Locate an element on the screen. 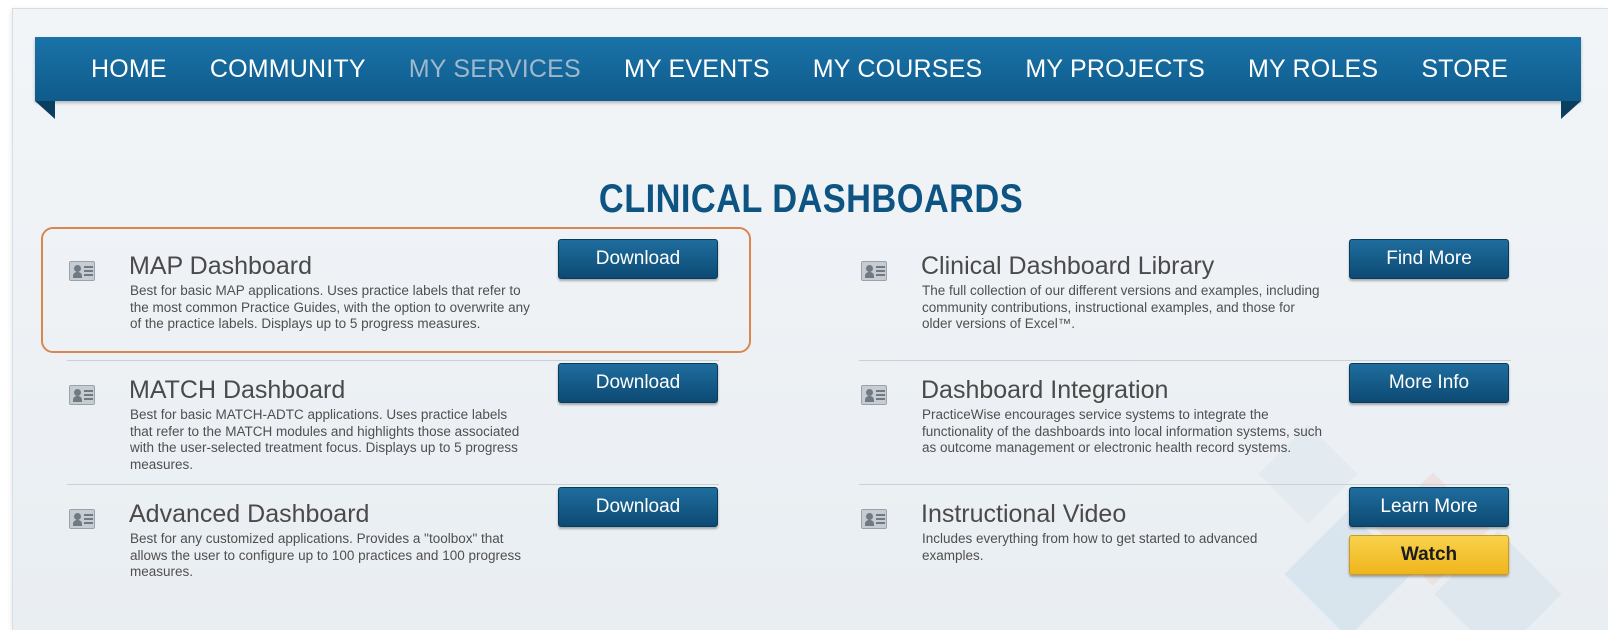 The width and height of the screenshot is (1608, 630). page-title: CLINICAL DASHBOARDS is located at coordinates (811, 199).